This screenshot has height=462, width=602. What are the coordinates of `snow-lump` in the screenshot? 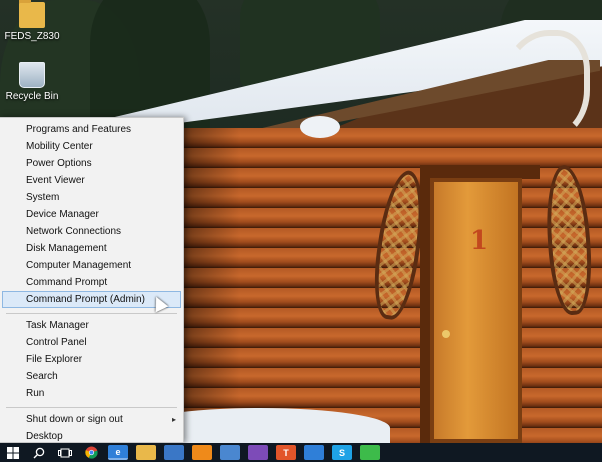 It's located at (320, 127).